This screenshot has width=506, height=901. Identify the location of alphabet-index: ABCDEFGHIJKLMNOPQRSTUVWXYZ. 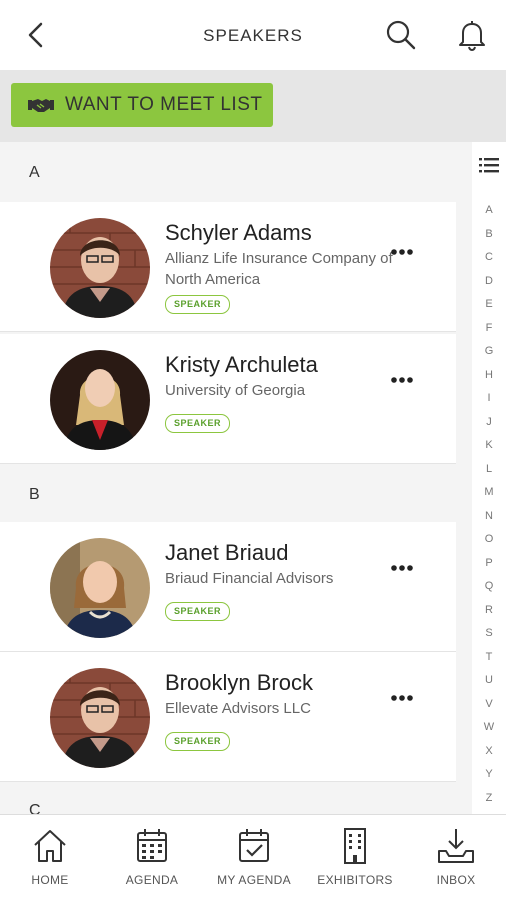
(489, 478).